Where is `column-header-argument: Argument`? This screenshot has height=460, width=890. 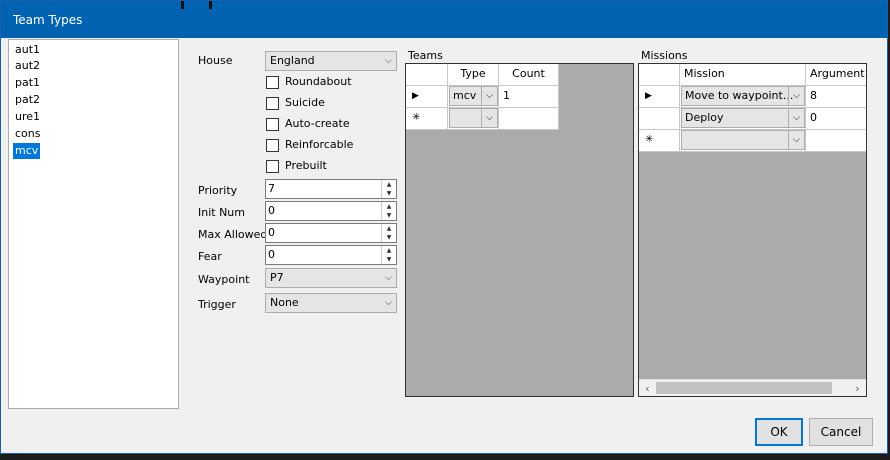 column-header-argument: Argument is located at coordinates (836, 75).